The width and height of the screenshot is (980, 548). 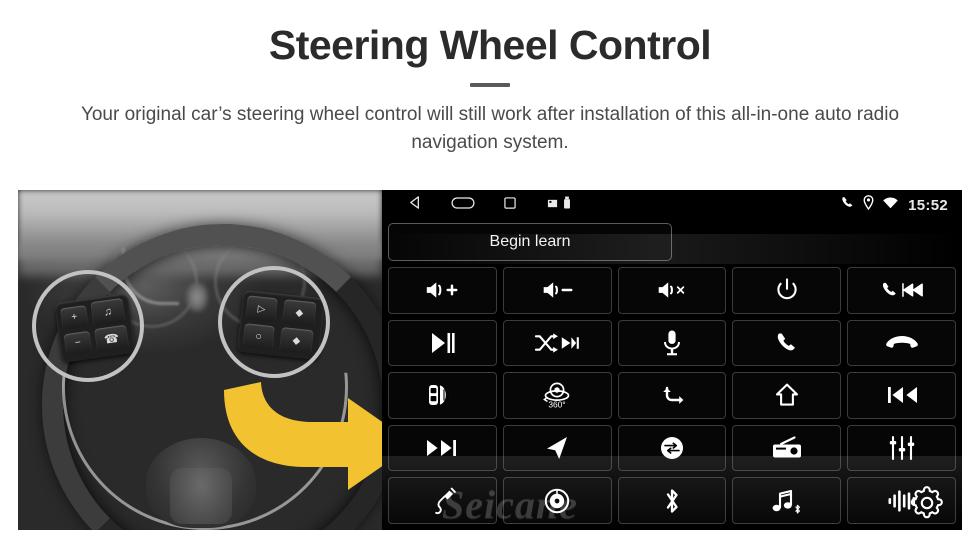 What do you see at coordinates (490, 85) in the screenshot?
I see `title-divider` at bounding box center [490, 85].